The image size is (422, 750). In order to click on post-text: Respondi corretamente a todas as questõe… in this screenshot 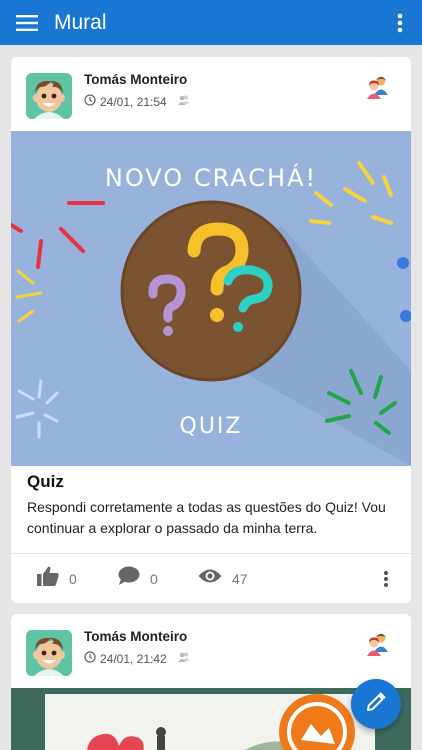, I will do `click(206, 517)`.